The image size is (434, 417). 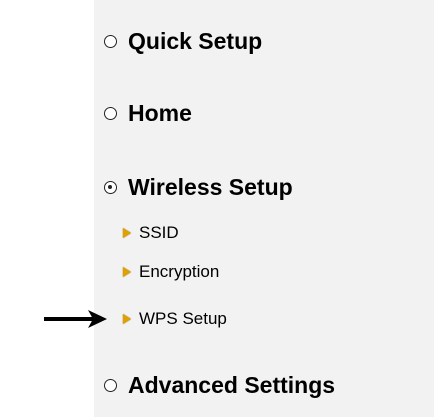 What do you see at coordinates (210, 186) in the screenshot?
I see `menu-item-label: Wireless Setup` at bounding box center [210, 186].